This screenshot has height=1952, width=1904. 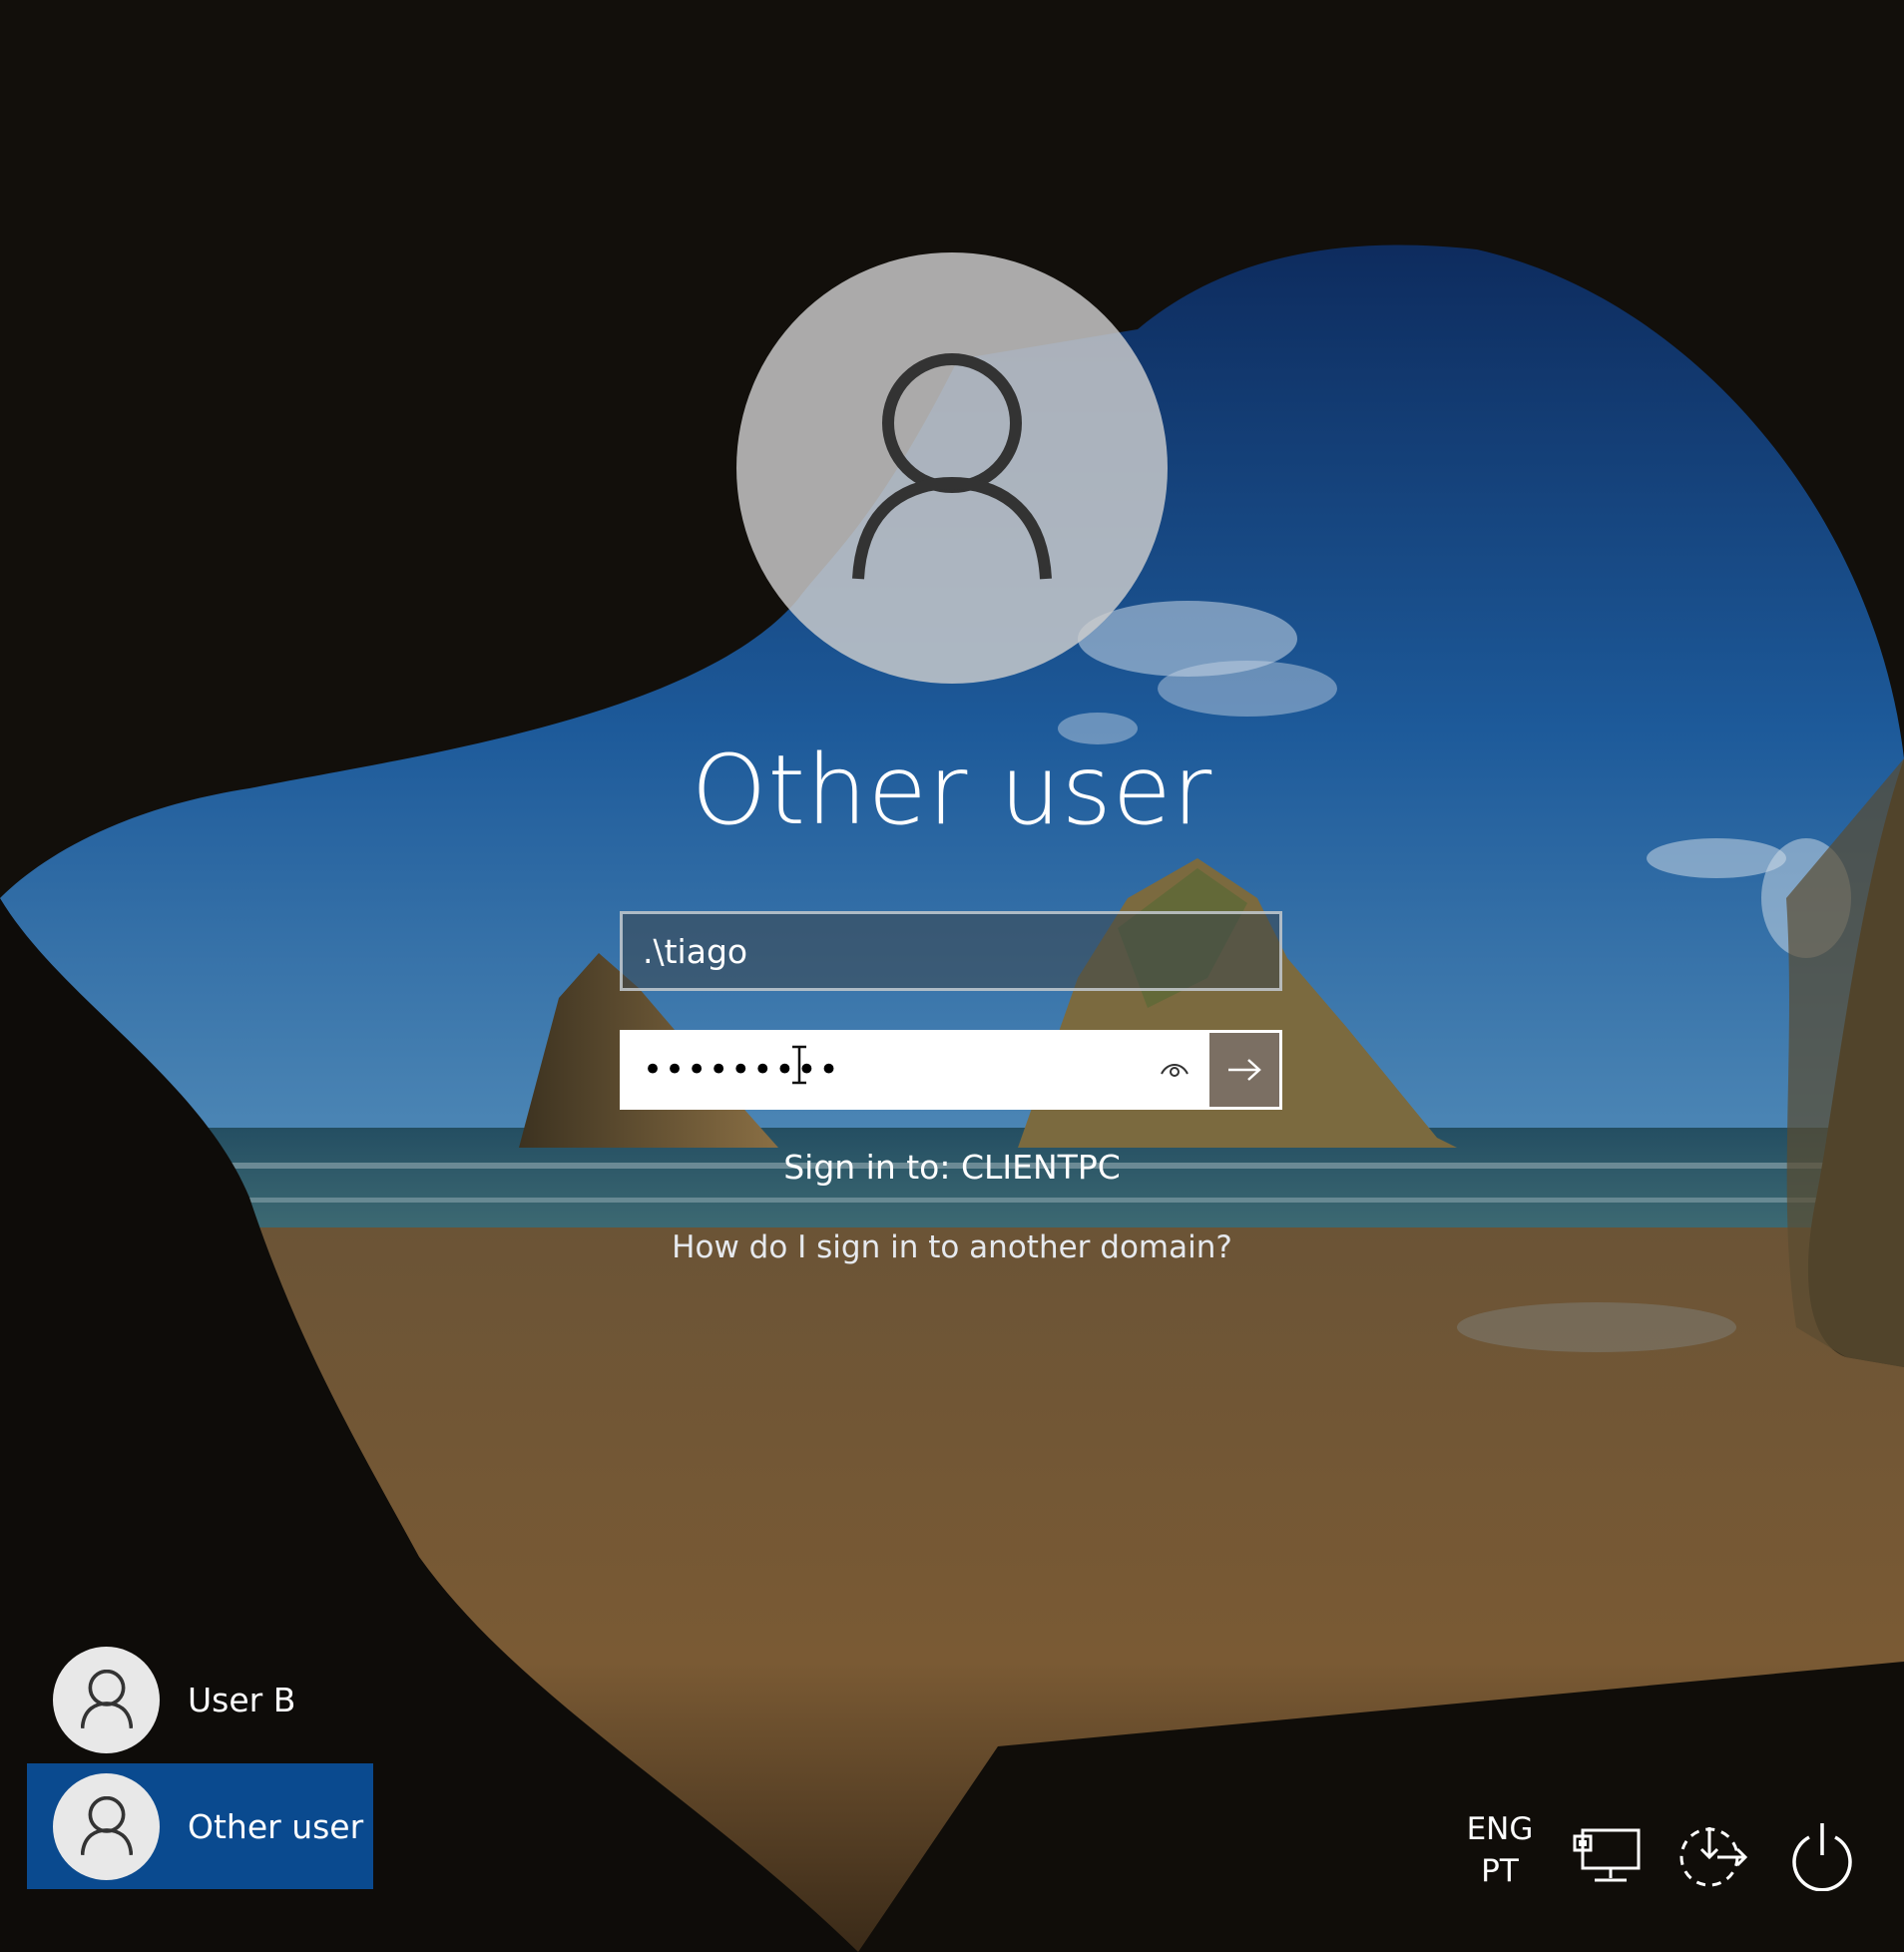 I want to click on ease-of-access-button, so click(x=1713, y=1856).